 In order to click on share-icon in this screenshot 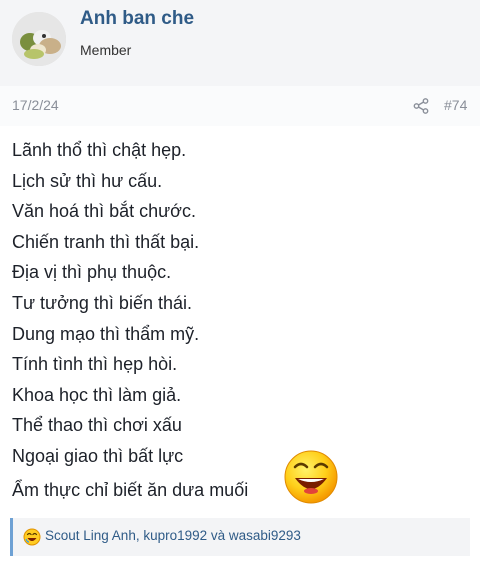, I will do `click(421, 106)`.